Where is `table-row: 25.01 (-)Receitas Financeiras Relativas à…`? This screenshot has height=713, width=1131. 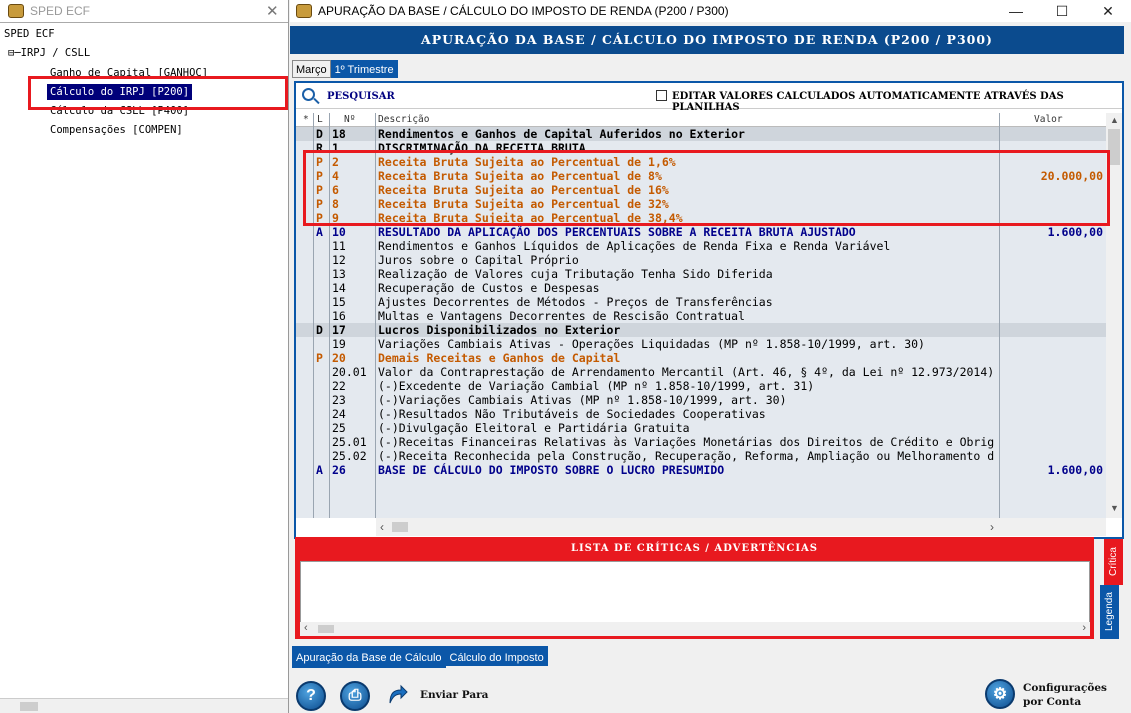
table-row: 25.01 (-)Receitas Financeiras Relativas à… is located at coordinates (701, 442).